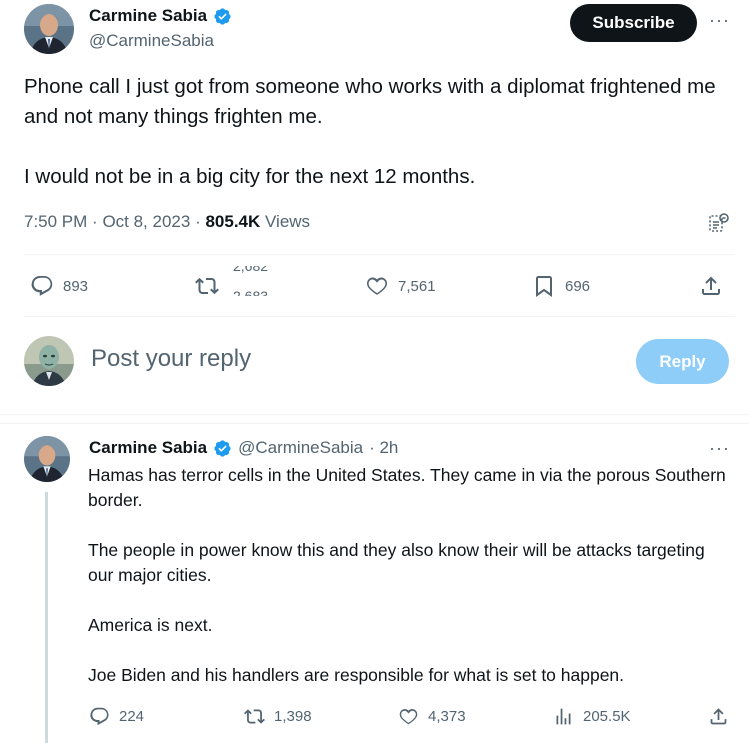 The image size is (749, 743). Describe the element at coordinates (171, 359) in the screenshot. I see `reply-input: Post your reply` at that location.